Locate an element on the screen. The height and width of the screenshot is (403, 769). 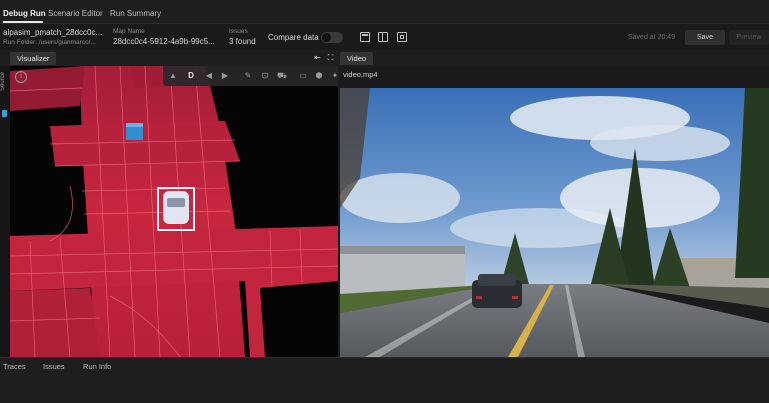
layout-frame-inner is located at coordinates (402, 37).